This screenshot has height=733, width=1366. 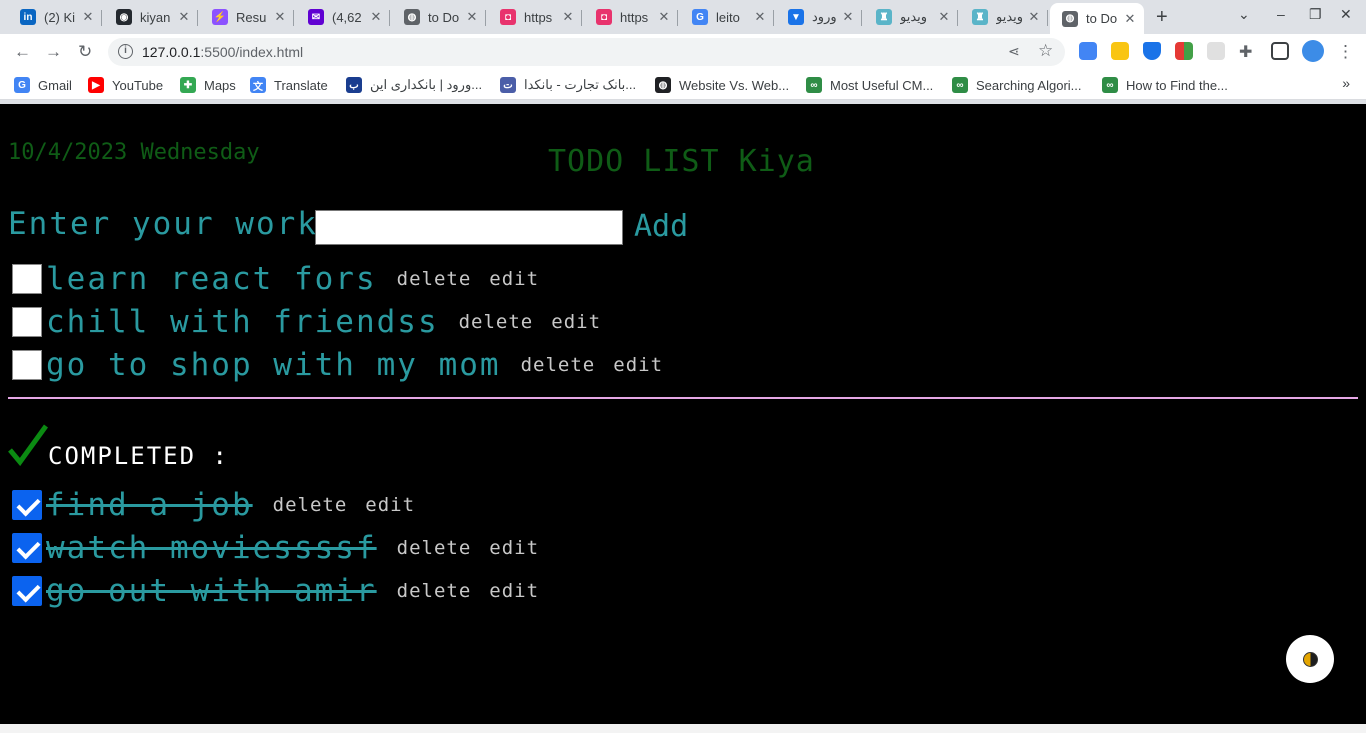 I want to click on reload-icon: ↻, so click(x=85, y=52).